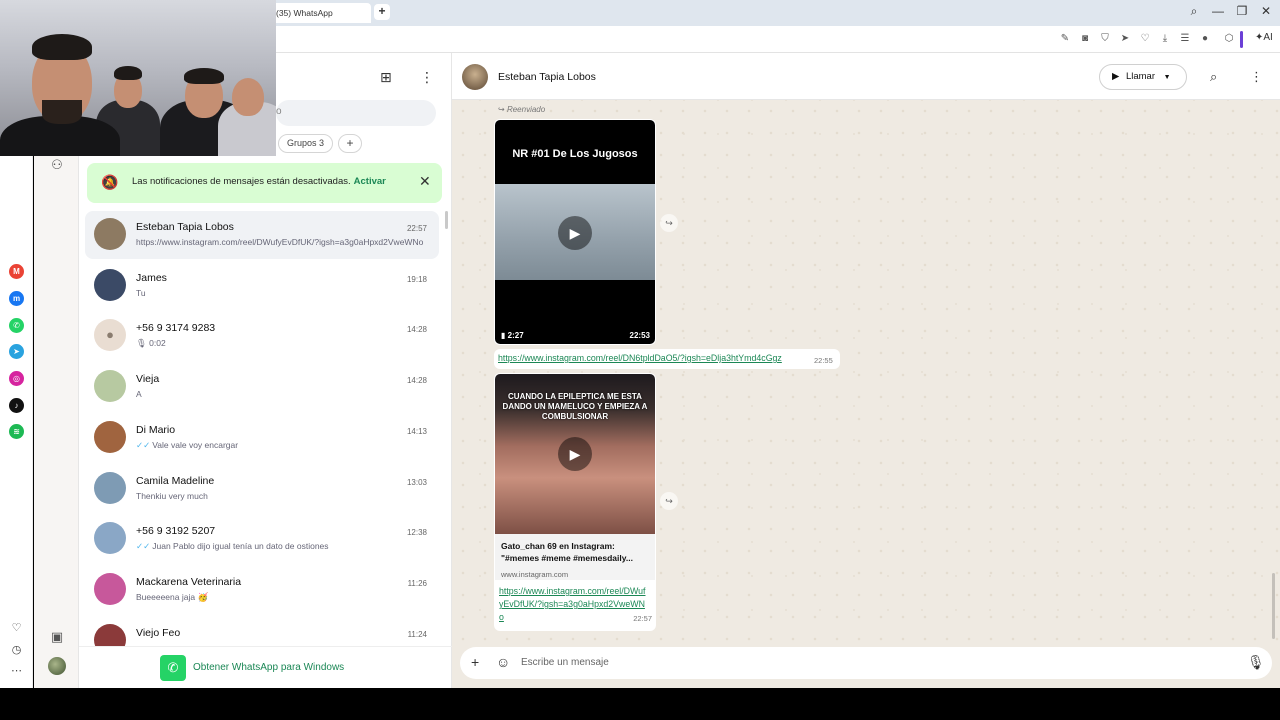 The width and height of the screenshot is (1280, 720). I want to click on chat-list-item: James 19:18 Tu, so click(262, 286).